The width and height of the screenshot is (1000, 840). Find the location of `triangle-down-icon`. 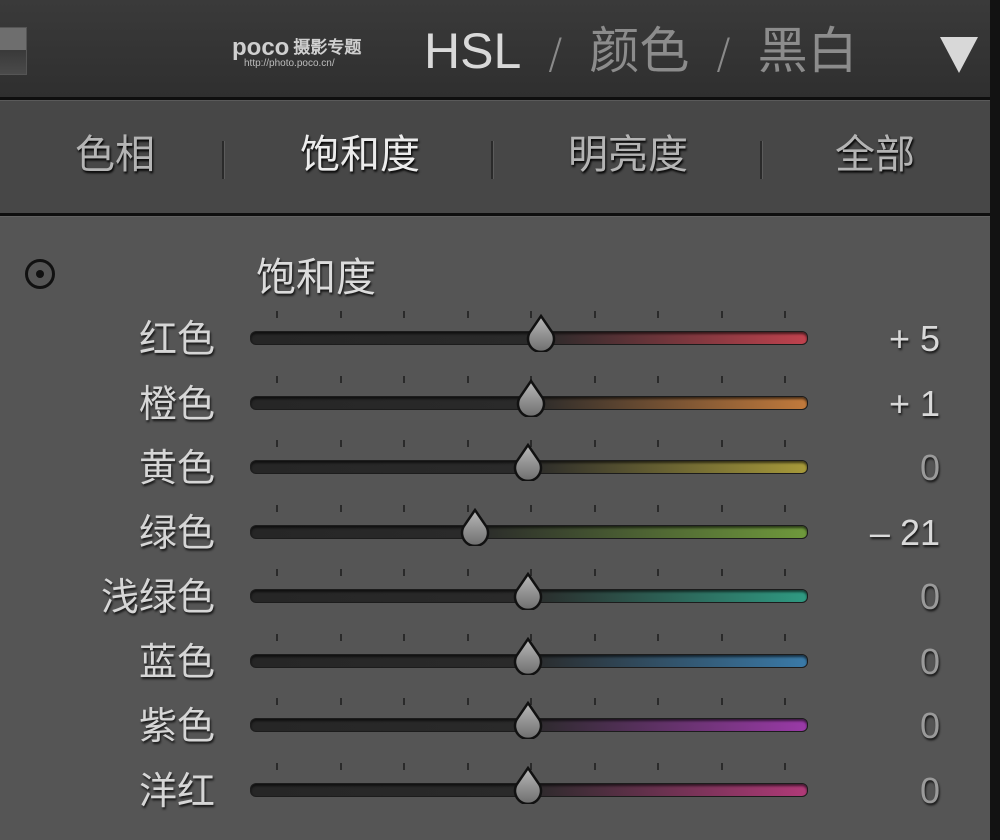

triangle-down-icon is located at coordinates (959, 55).